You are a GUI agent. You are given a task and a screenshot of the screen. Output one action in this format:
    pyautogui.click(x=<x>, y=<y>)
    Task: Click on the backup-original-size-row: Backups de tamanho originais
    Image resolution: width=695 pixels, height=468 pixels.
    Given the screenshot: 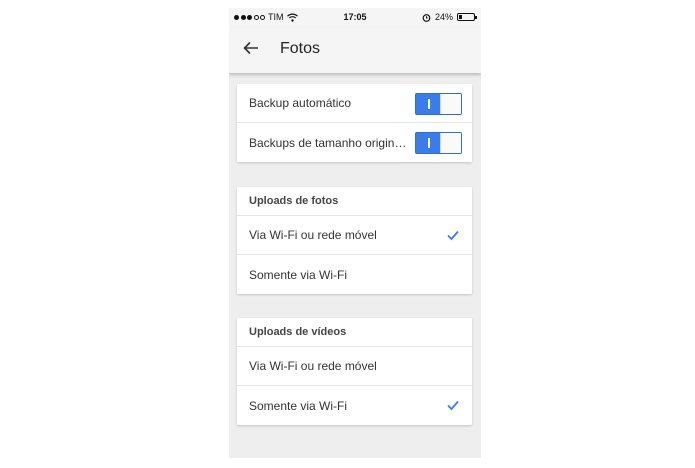 What is the action you would take?
    pyautogui.click(x=354, y=142)
    